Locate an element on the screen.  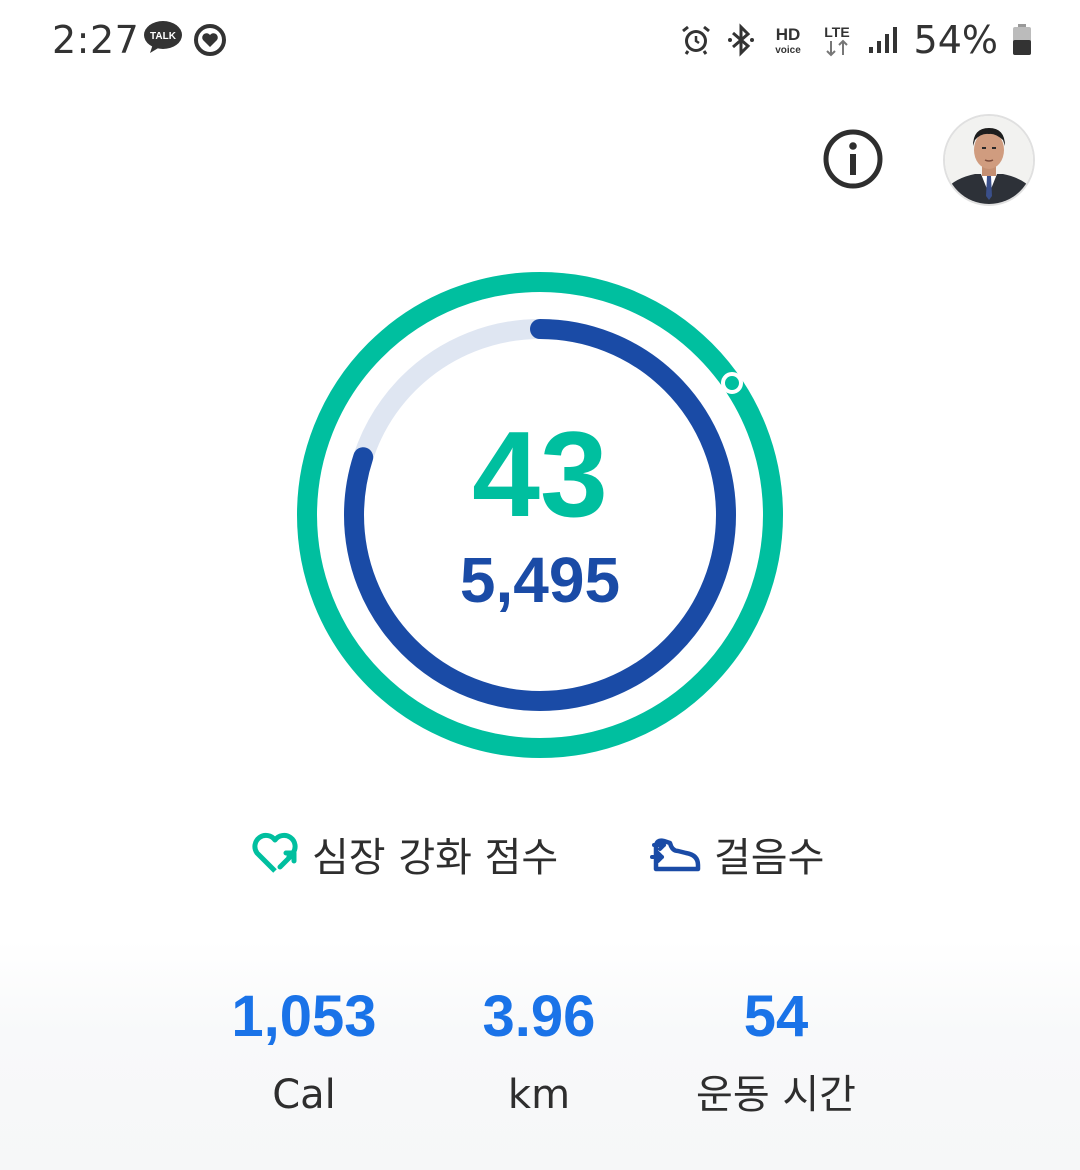
profile-avatar is located at coordinates (989, 160).